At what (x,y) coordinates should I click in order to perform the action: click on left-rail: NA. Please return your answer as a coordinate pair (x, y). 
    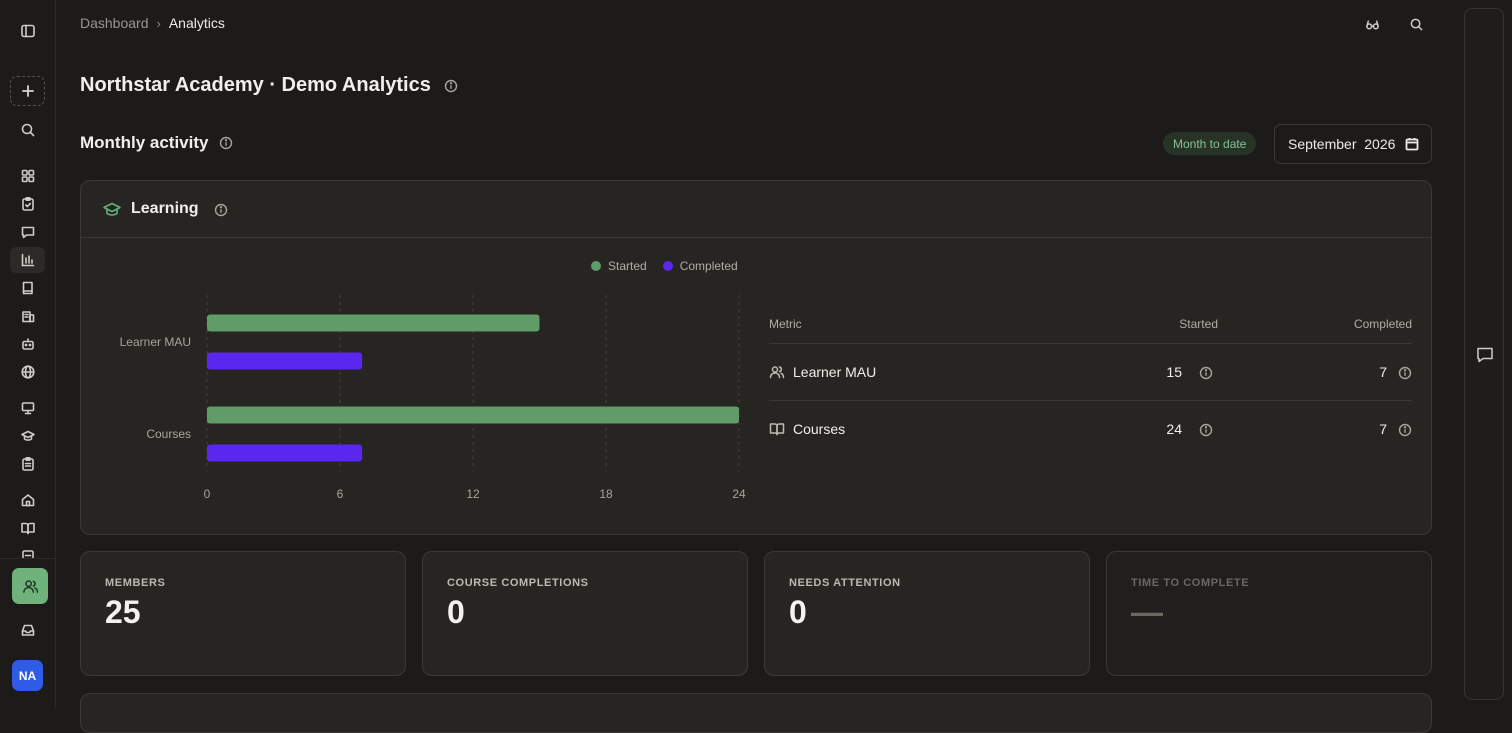
    Looking at the image, I should click on (28, 354).